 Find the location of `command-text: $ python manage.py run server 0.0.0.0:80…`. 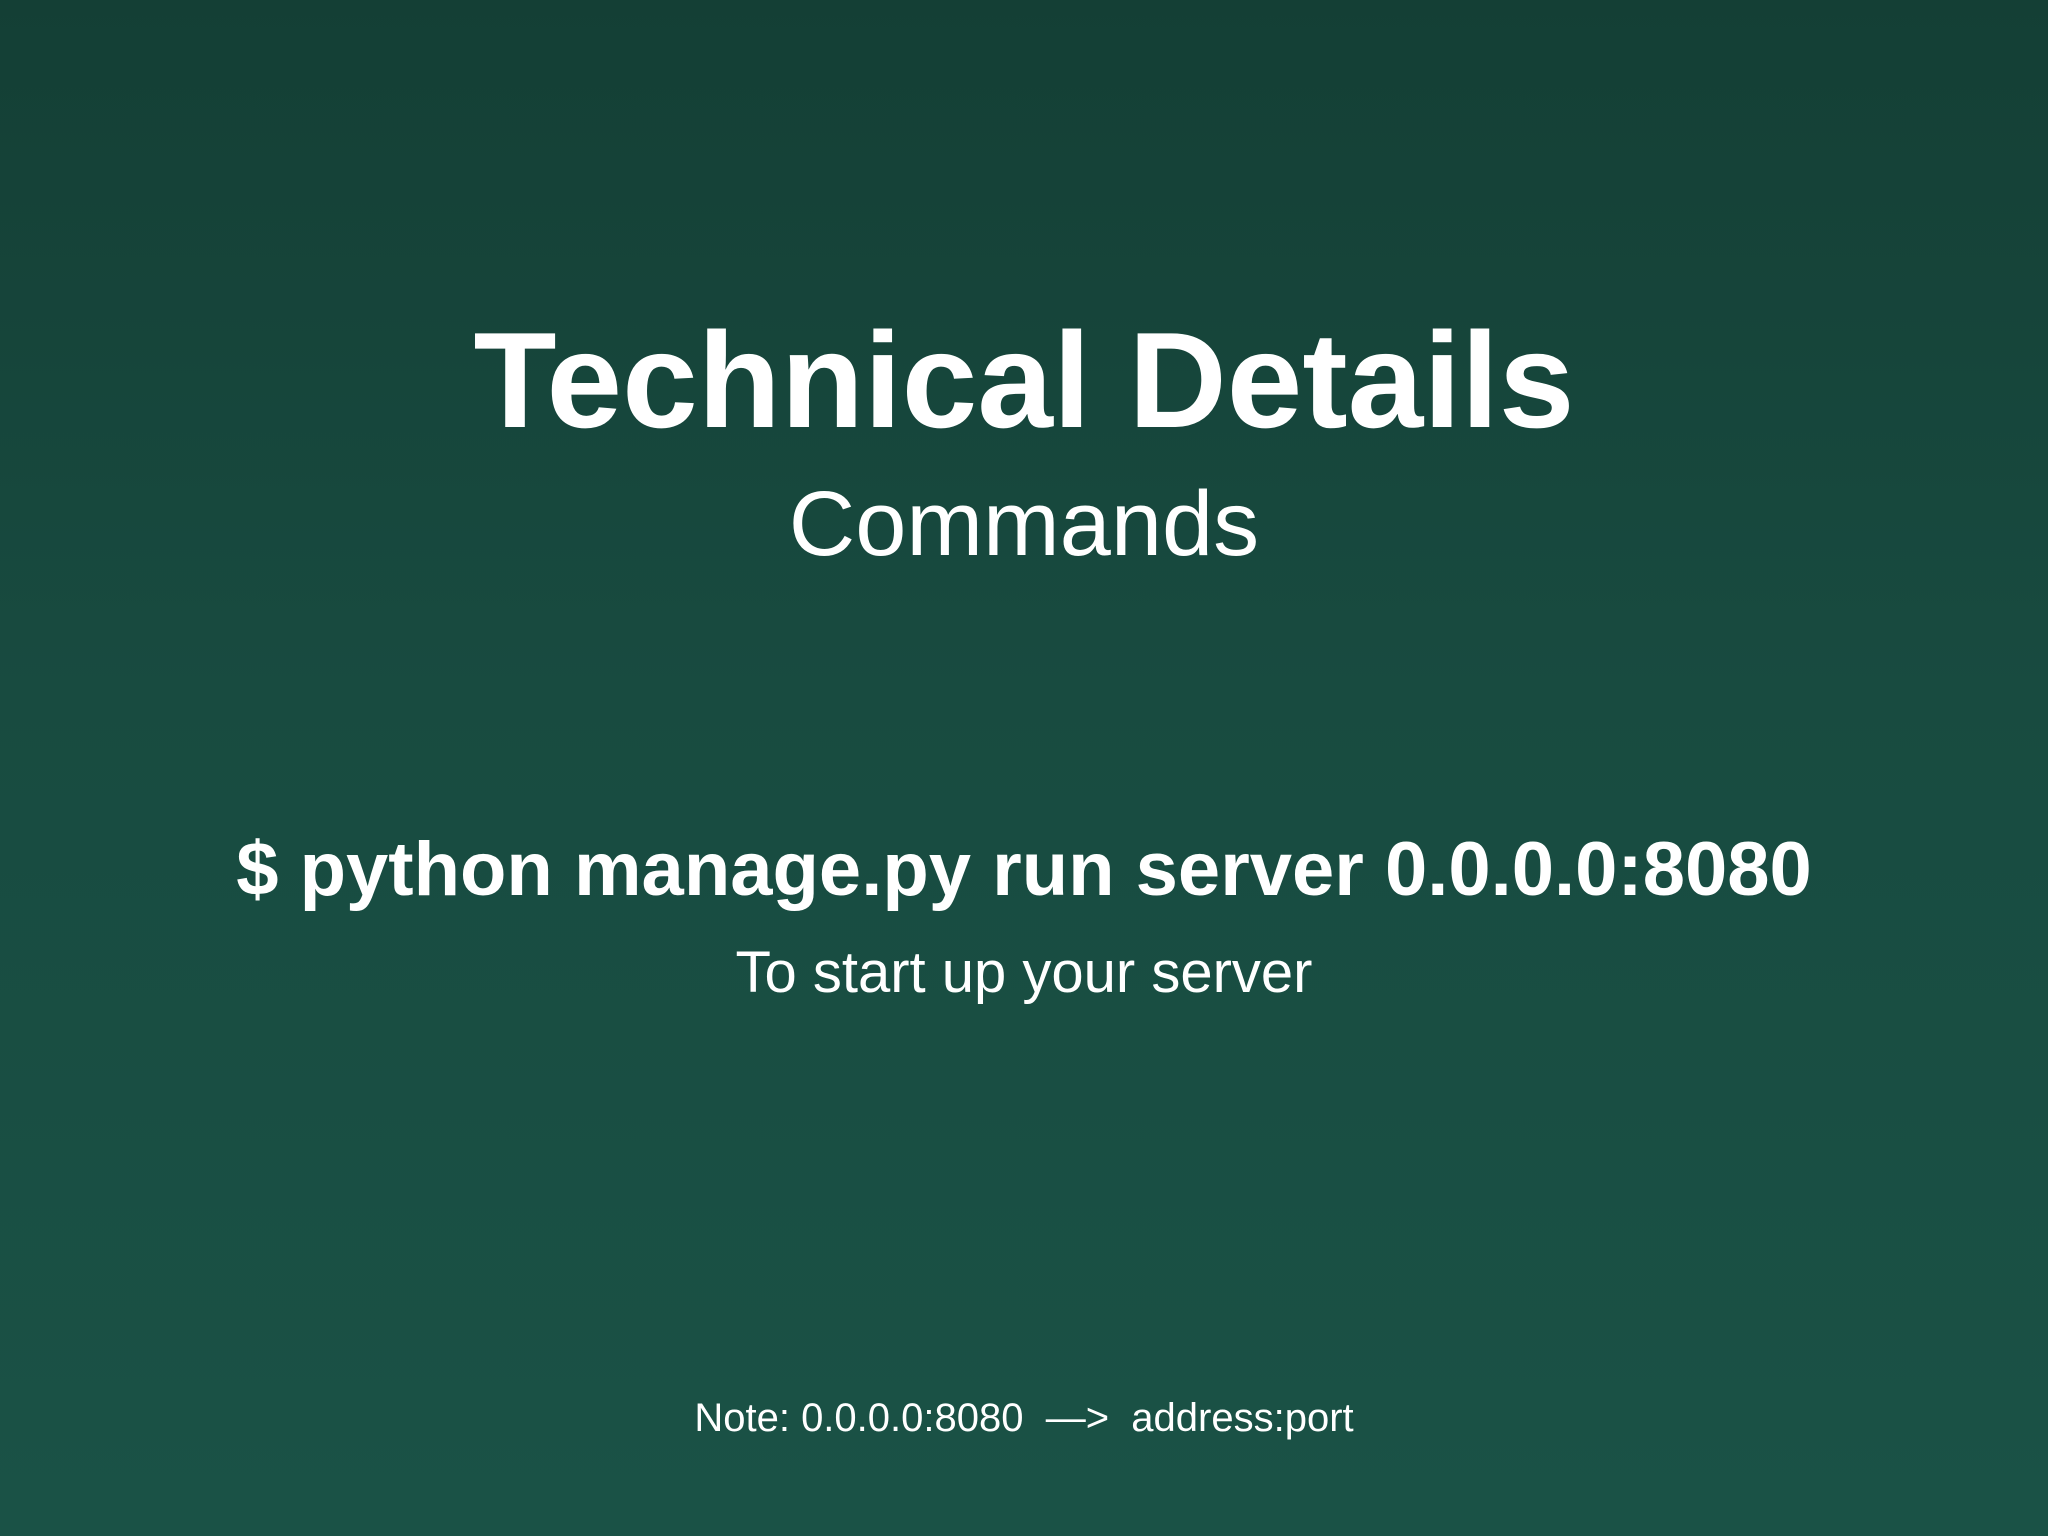

command-text: $ python manage.py run server 0.0.0.0:80… is located at coordinates (1024, 869).